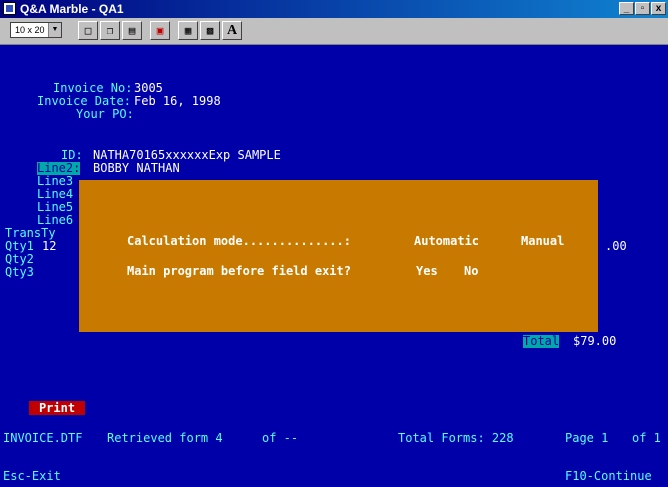 This screenshot has height=487, width=668. What do you see at coordinates (642, 8) in the screenshot?
I see `maximize-button: ▫` at bounding box center [642, 8].